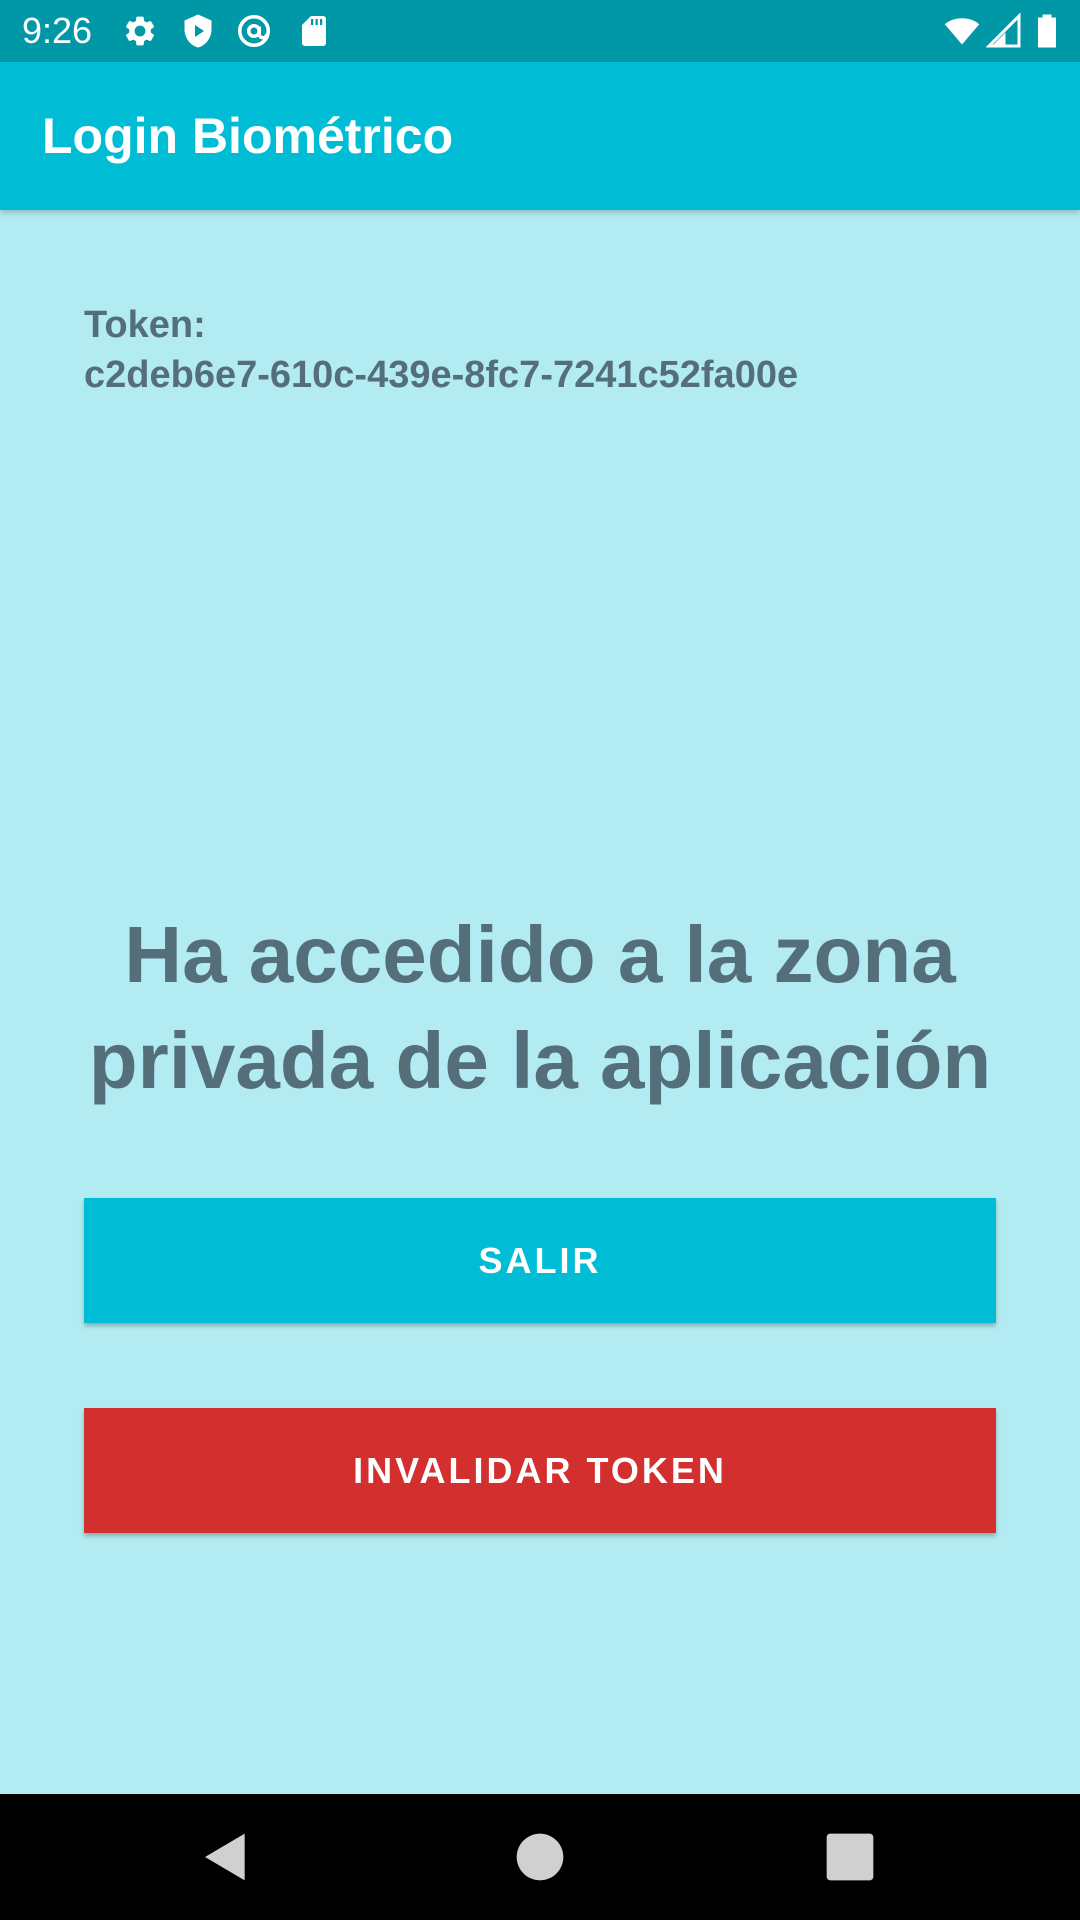  I want to click on exit-button: SALIR, so click(540, 1260).